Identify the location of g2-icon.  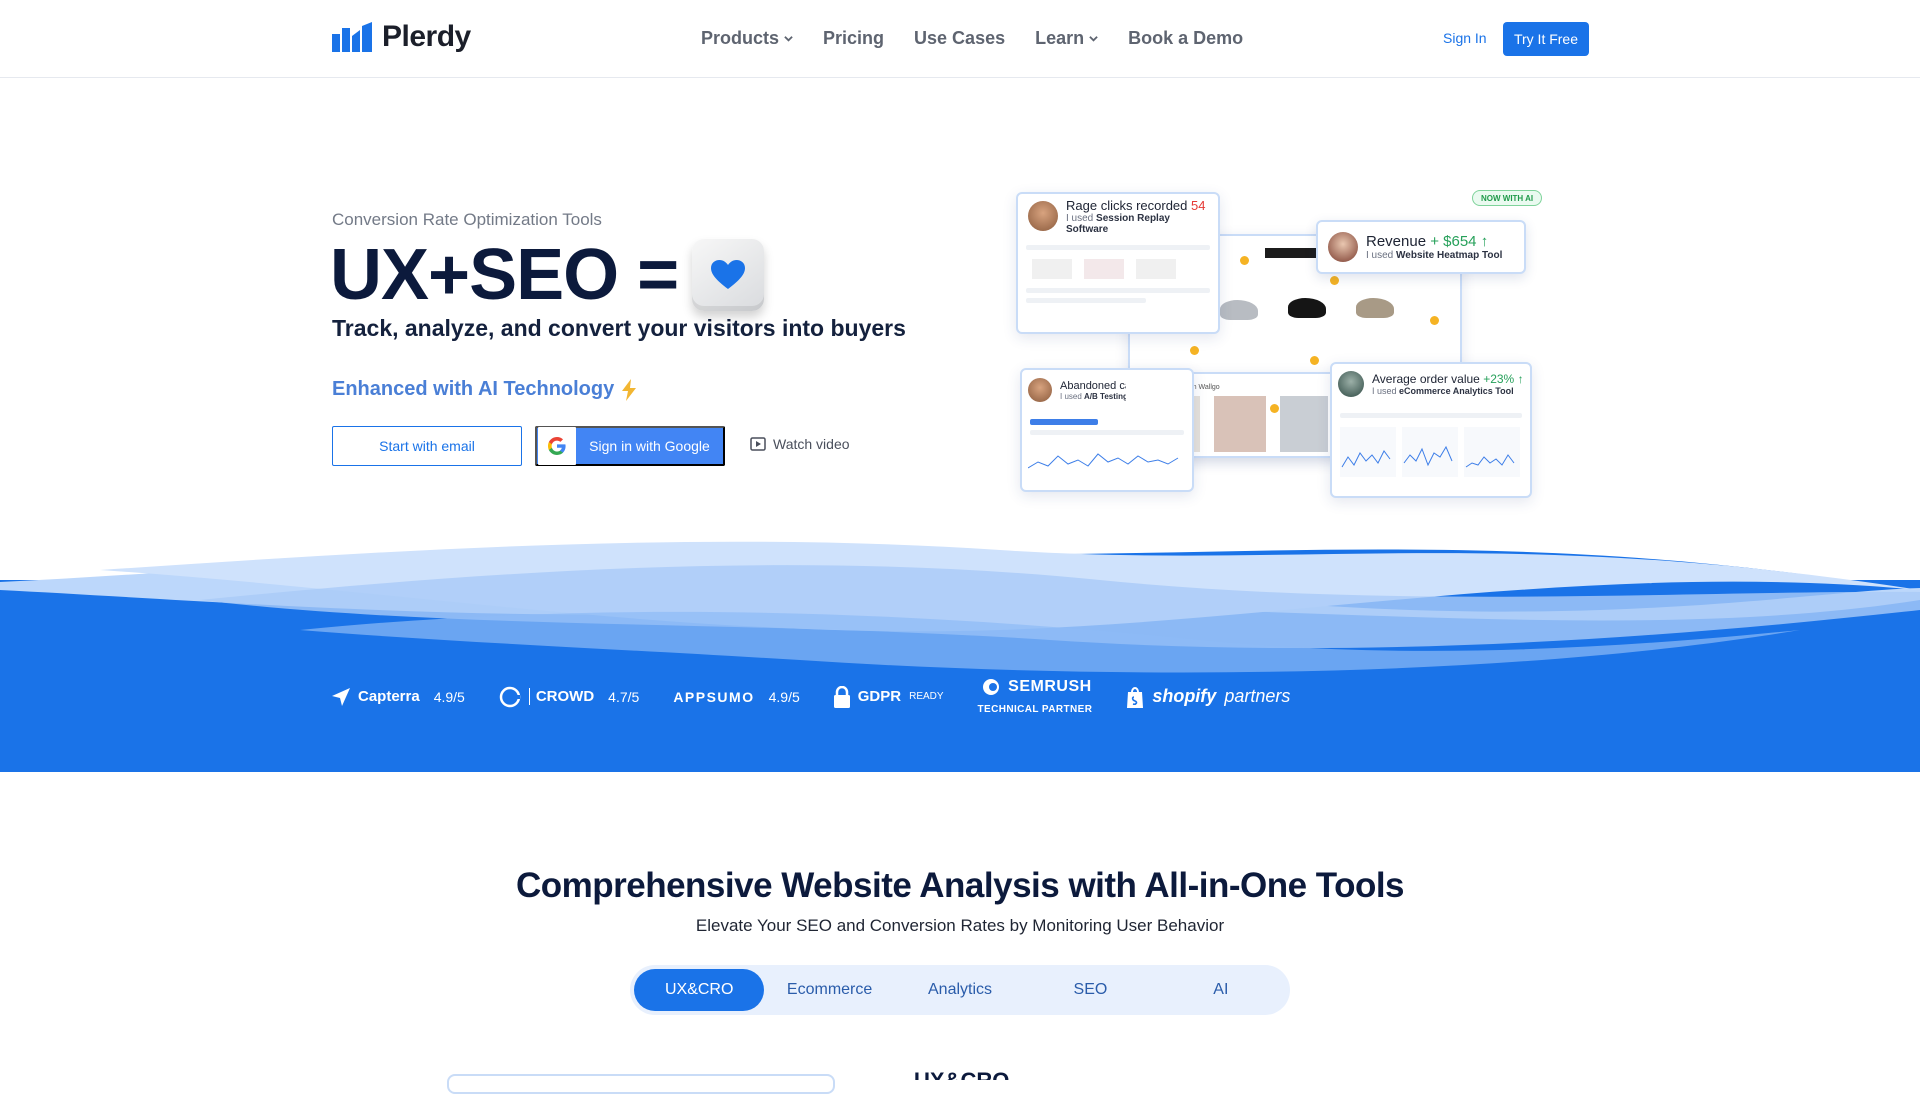
(510, 696).